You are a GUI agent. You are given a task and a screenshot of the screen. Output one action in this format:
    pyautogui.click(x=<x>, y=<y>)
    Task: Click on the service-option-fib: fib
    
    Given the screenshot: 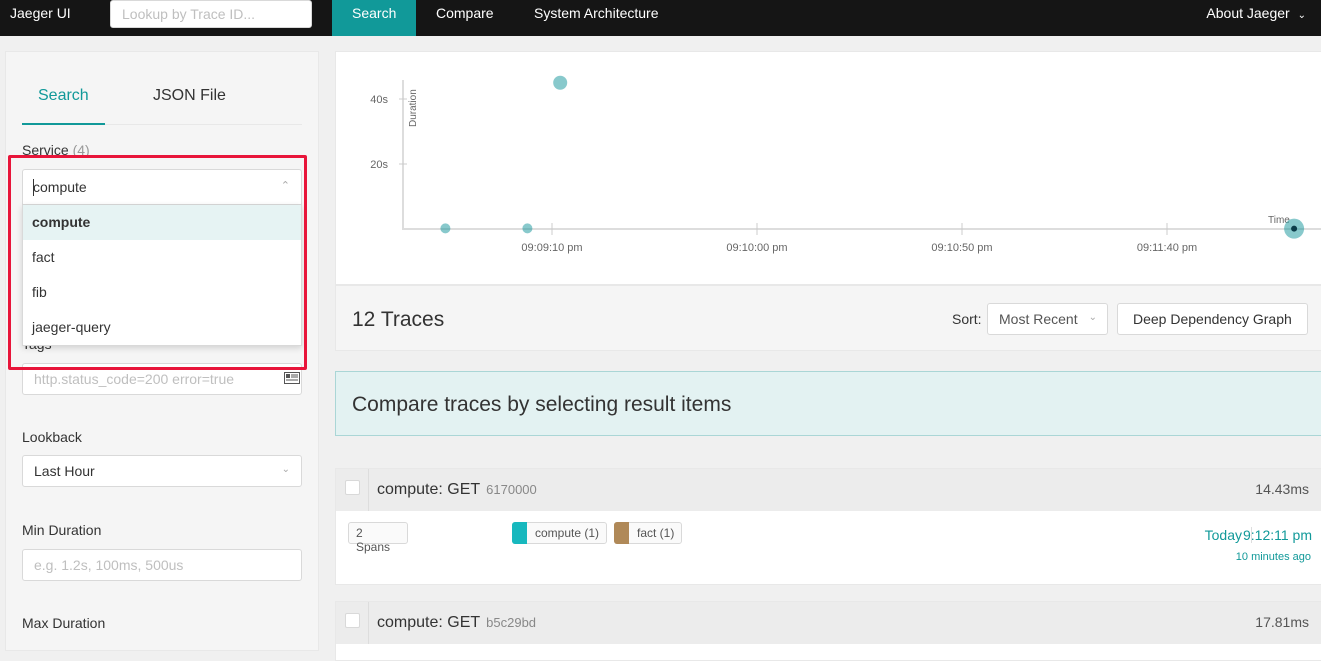 What is the action you would take?
    pyautogui.click(x=162, y=292)
    